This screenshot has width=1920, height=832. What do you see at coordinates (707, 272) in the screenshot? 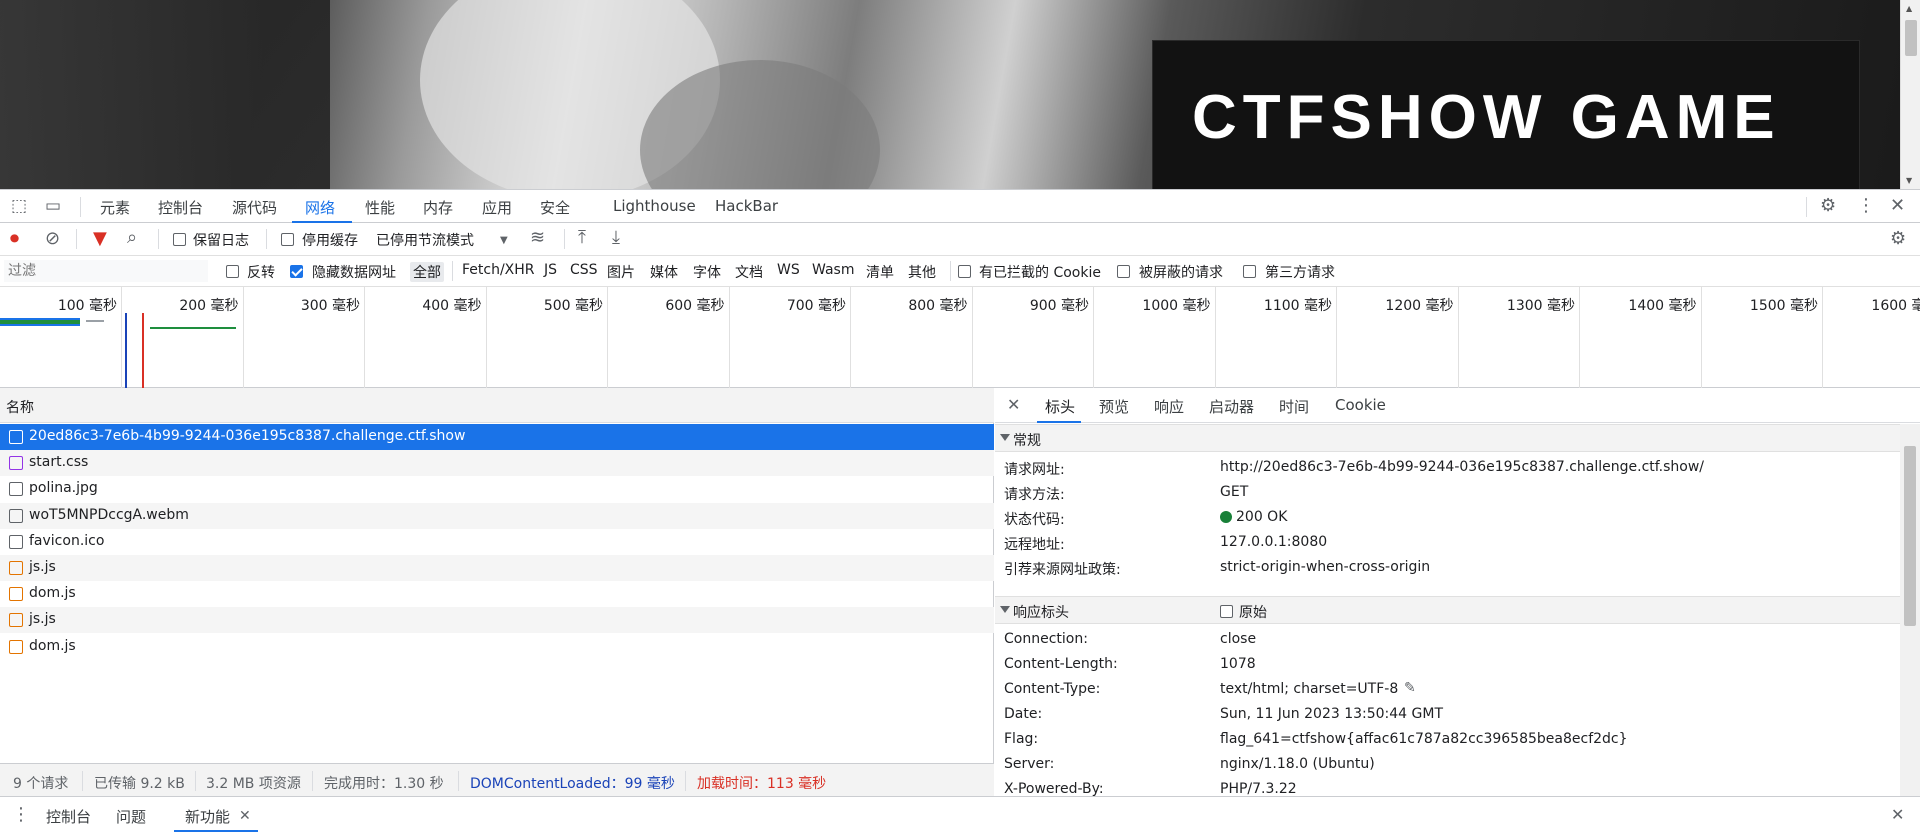
I see `type-filter-font: 字体` at bounding box center [707, 272].